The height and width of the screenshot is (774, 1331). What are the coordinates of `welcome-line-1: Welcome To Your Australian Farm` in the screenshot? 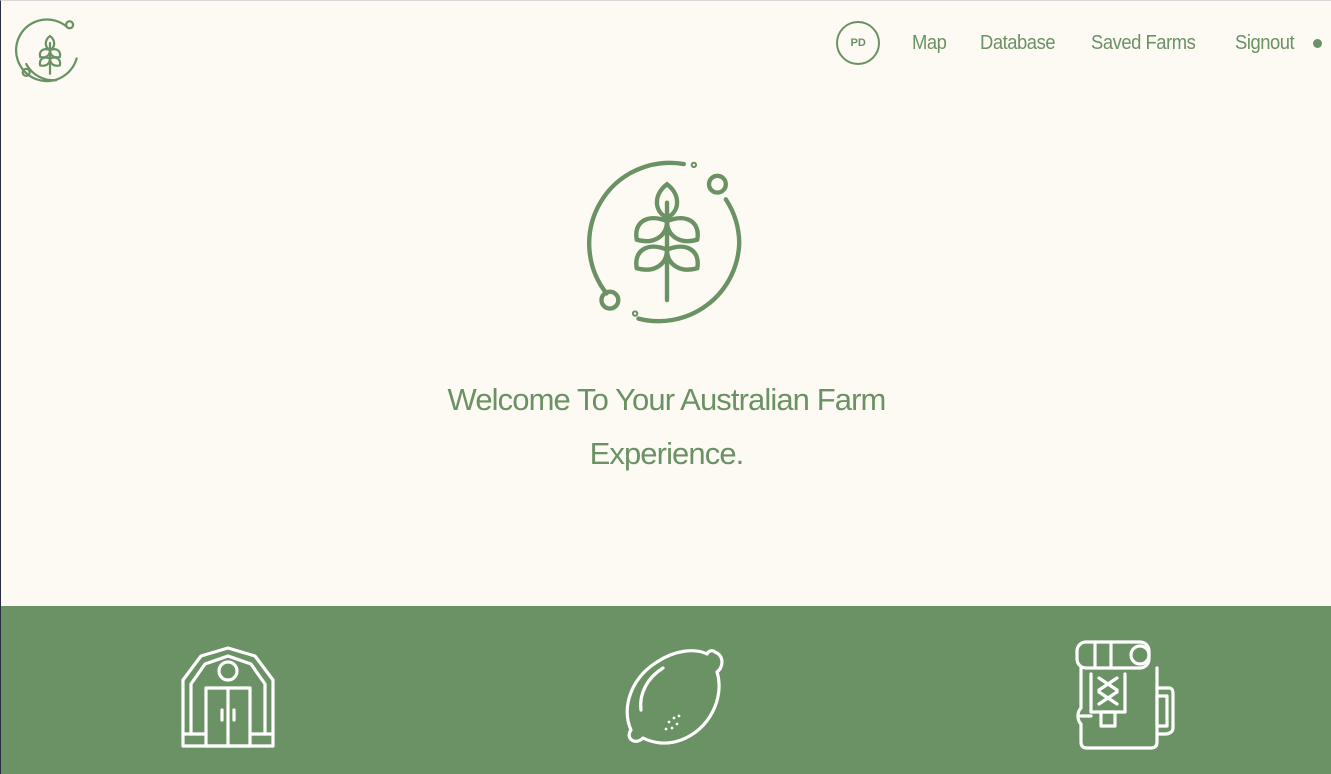 It's located at (667, 399).